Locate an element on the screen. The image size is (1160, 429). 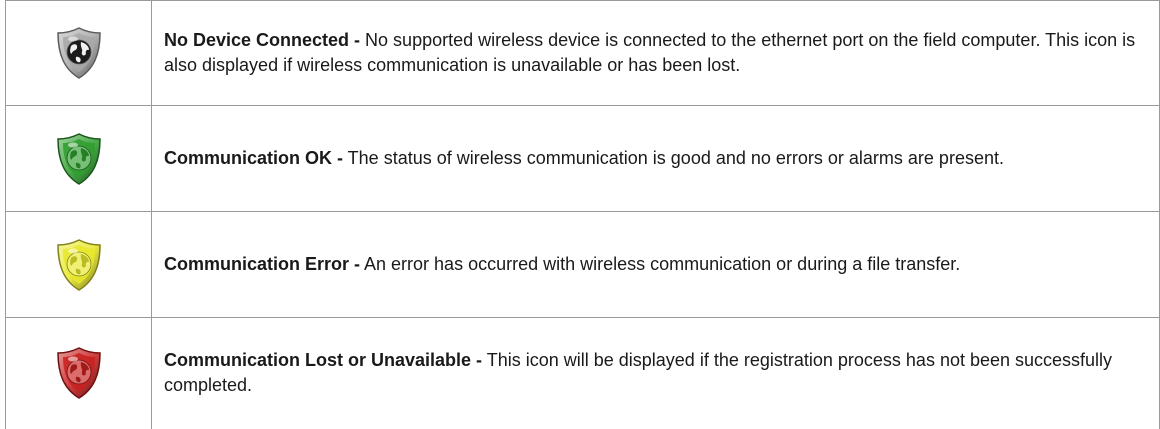
status-title: Communication Error - is located at coordinates (262, 264).